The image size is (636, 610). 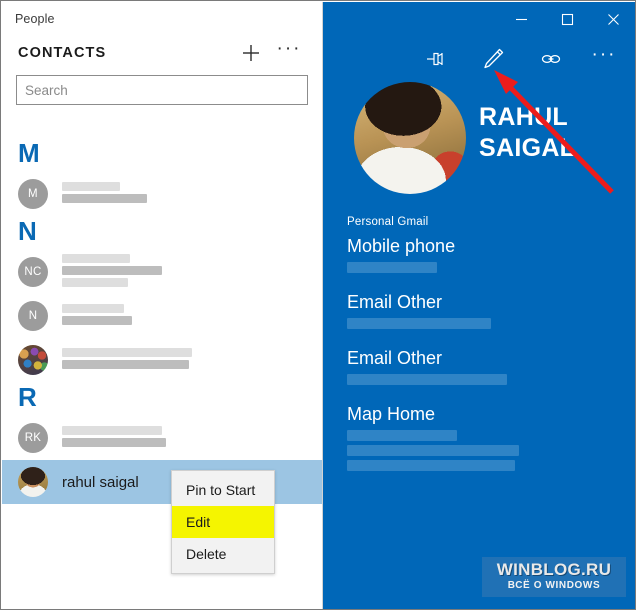 I want to click on watermark-title: WINBLOG.RU, so click(x=554, y=569).